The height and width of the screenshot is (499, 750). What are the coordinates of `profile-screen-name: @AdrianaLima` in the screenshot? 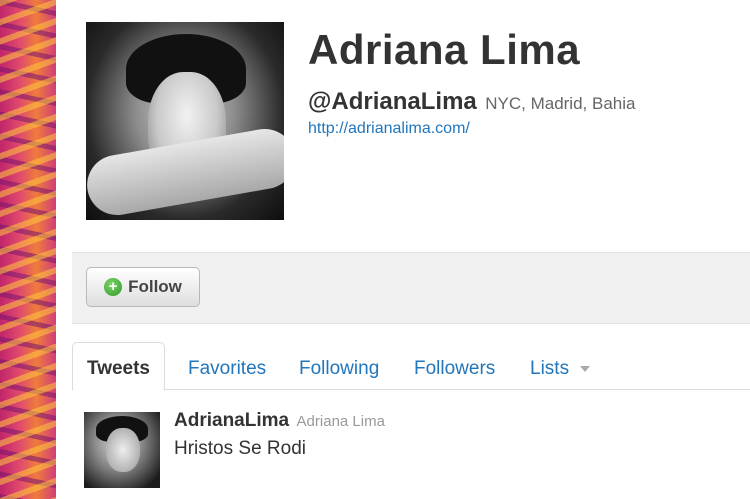 It's located at (392, 101).